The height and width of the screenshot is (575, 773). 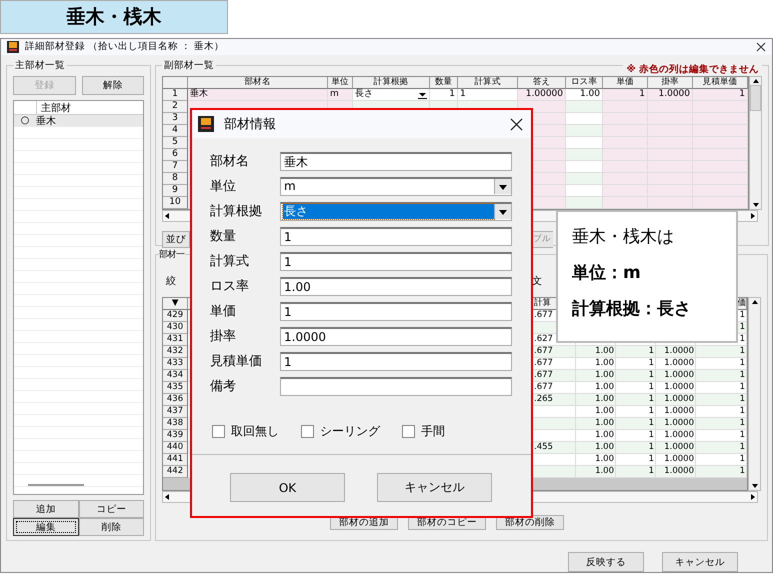 I want to click on dialog-button: OK, so click(x=287, y=487).